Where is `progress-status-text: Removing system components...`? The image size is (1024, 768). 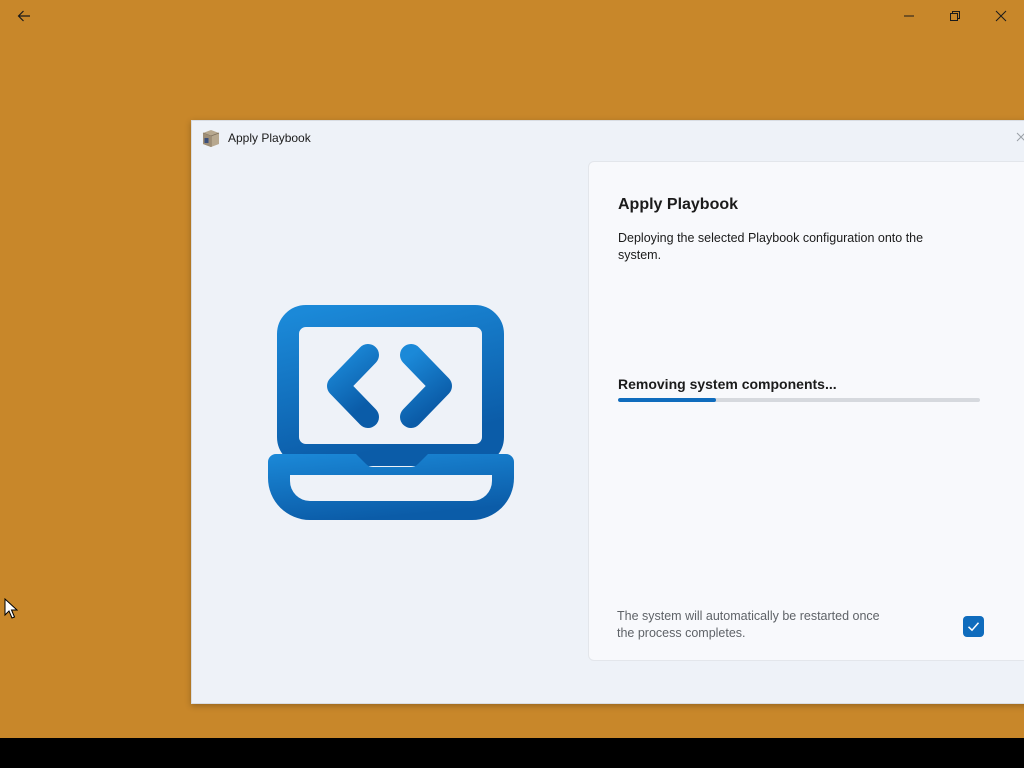 progress-status-text: Removing system components... is located at coordinates (727, 384).